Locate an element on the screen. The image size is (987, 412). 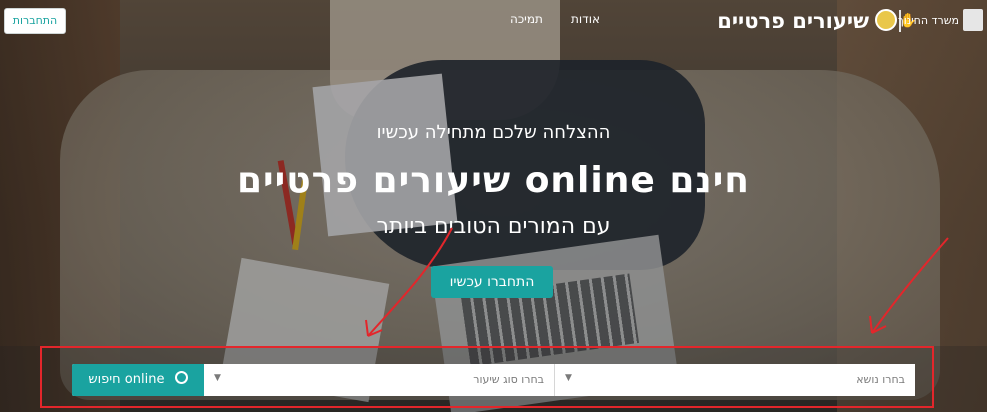
nav-about: אודות is located at coordinates (585, 19).